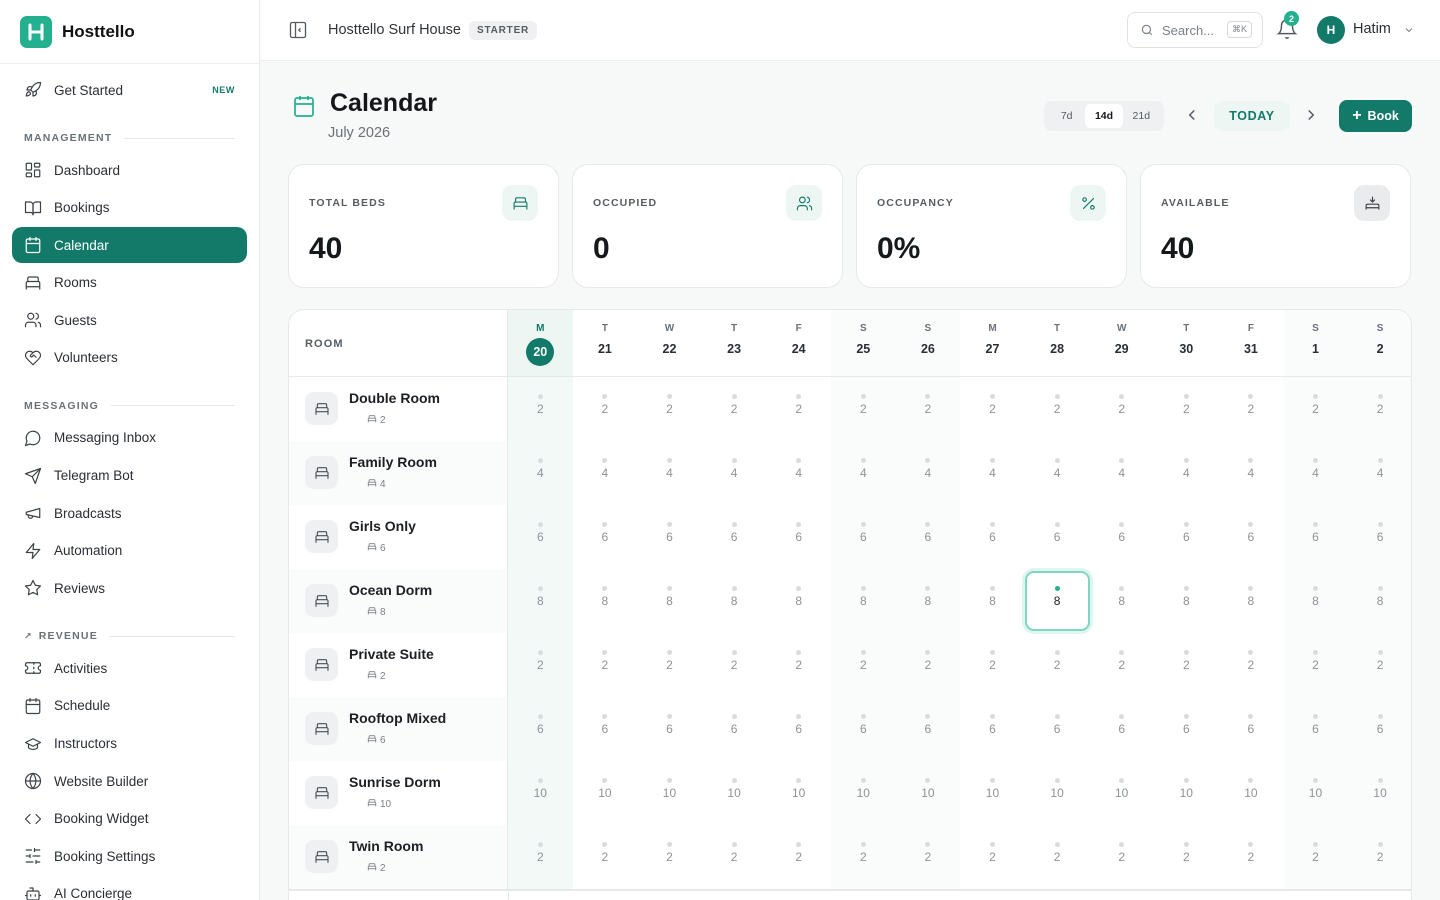  I want to click on avatar: H, so click(1331, 30).